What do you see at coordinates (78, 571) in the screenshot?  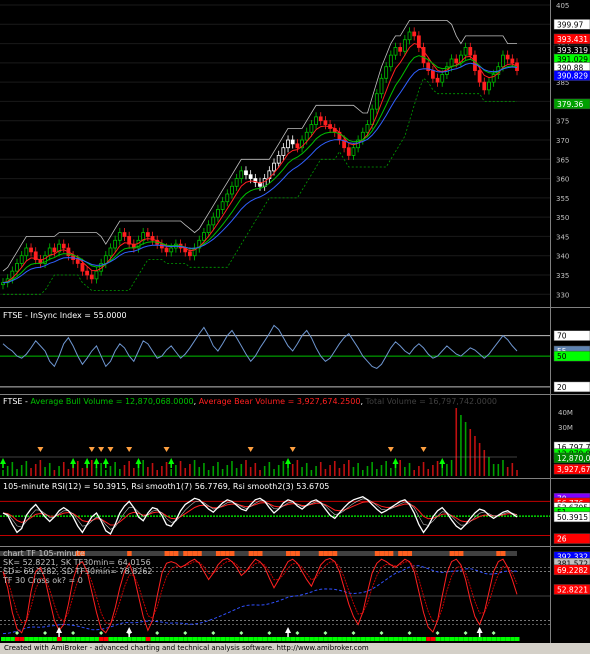 I see `stoch-line2: SD= 69.2282, SD TF30min= 78.8262` at bounding box center [78, 571].